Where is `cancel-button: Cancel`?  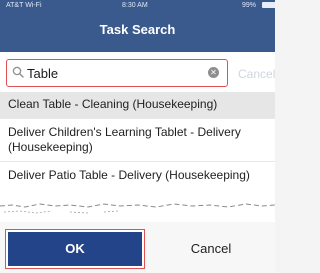
cancel-button: Cancel is located at coordinates (211, 249).